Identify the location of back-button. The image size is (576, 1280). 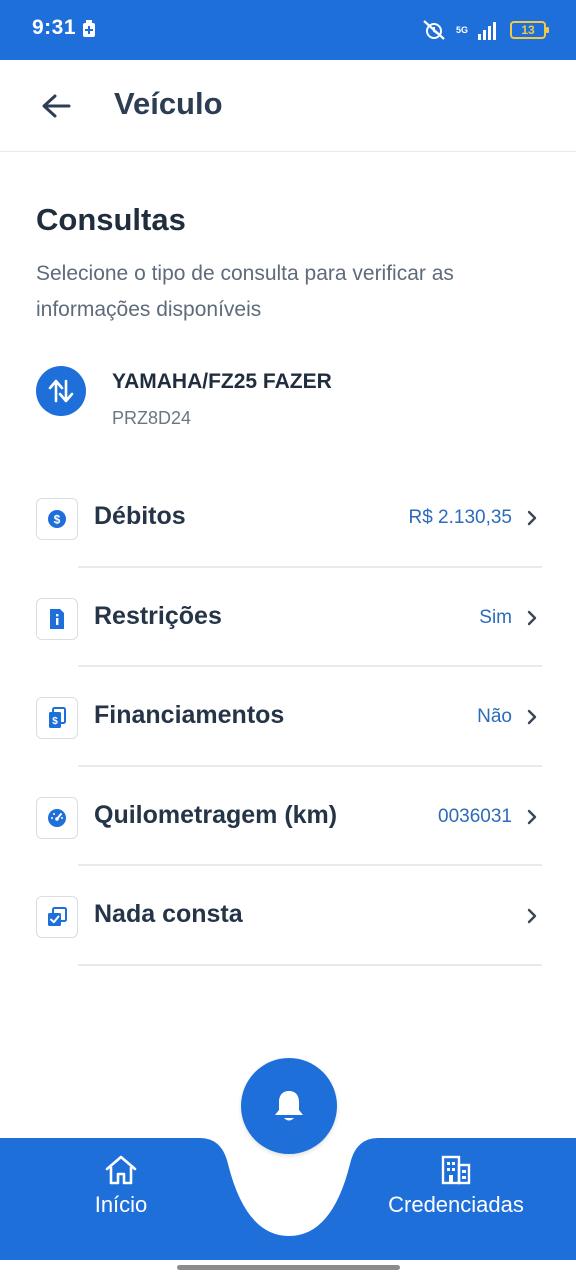
(56, 106).